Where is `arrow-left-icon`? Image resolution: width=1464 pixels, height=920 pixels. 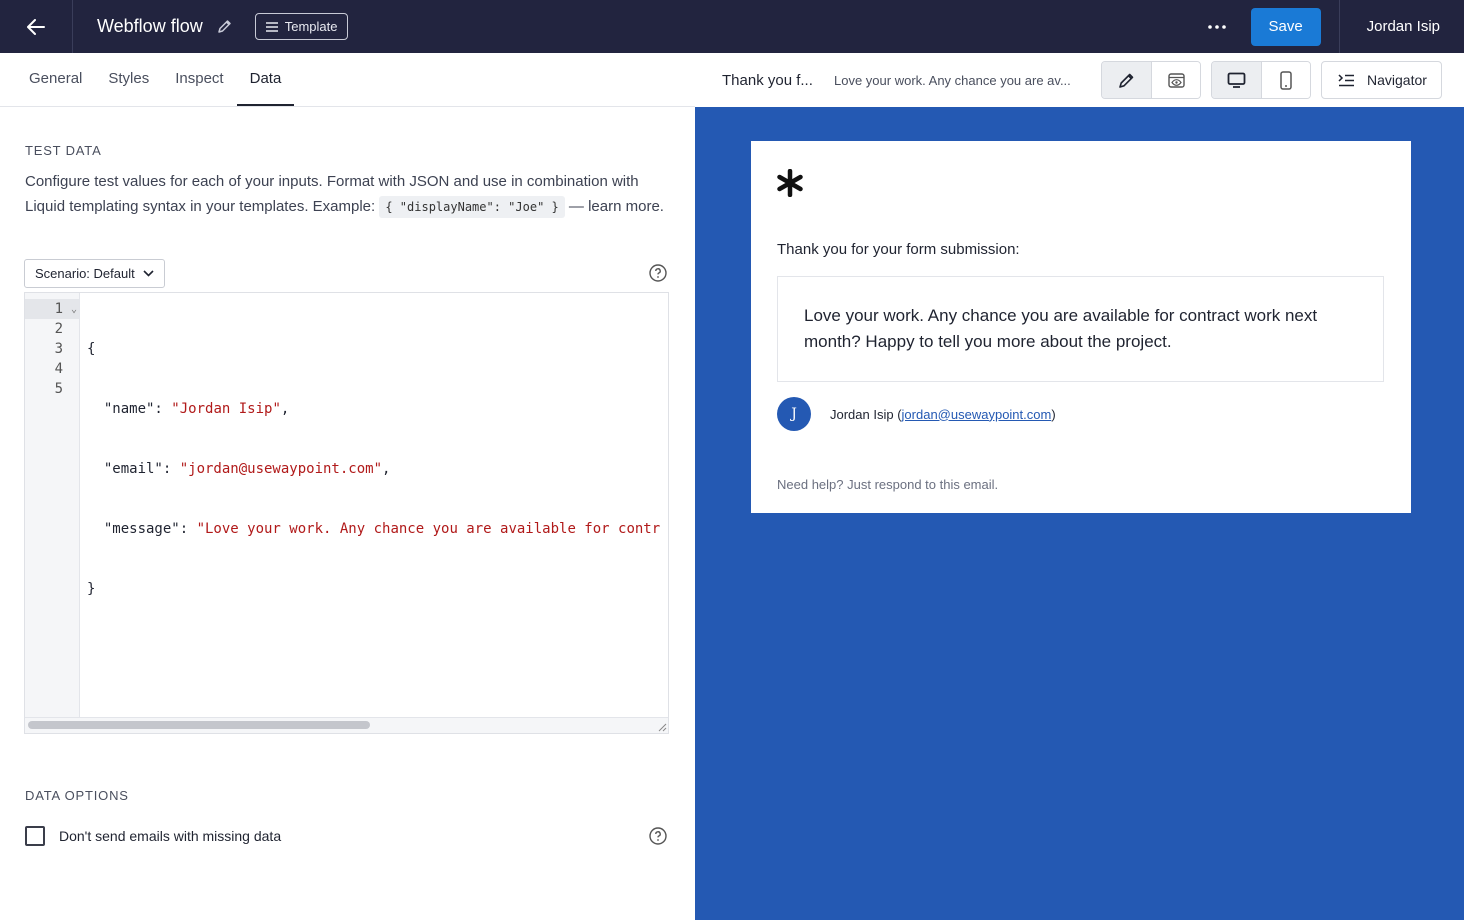 arrow-left-icon is located at coordinates (36, 26).